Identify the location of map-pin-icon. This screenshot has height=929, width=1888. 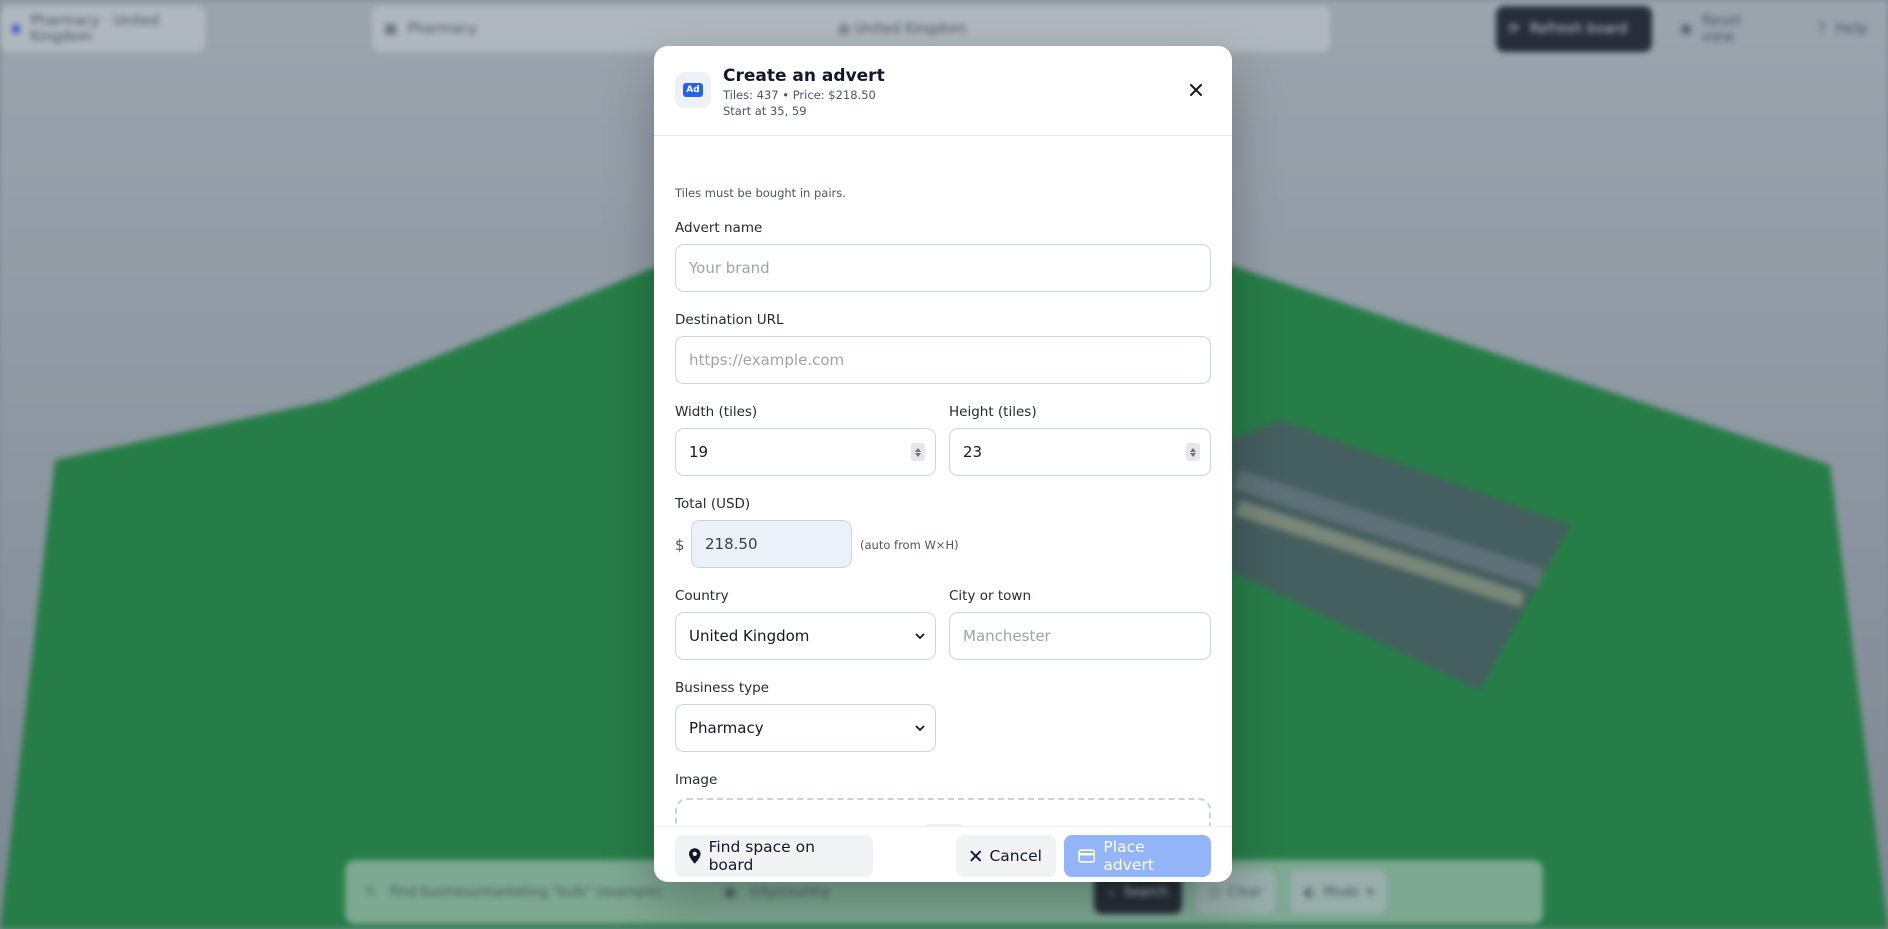
(695, 856).